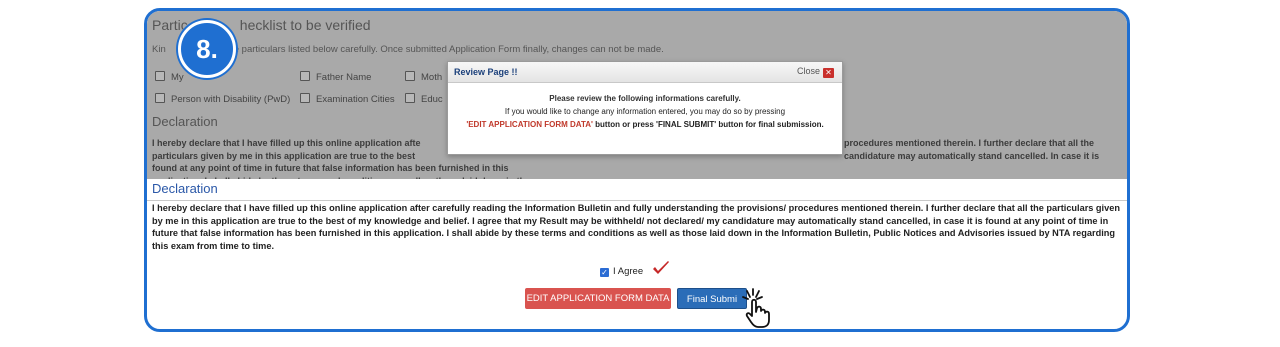 The image size is (1280, 347). What do you see at coordinates (815, 72) in the screenshot?
I see `modal-close-button: Close ✕` at bounding box center [815, 72].